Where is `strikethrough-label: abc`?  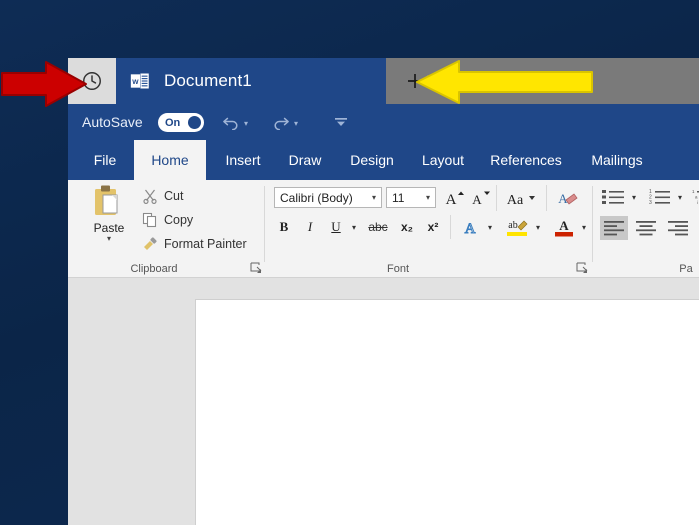
strikethrough-label: abc is located at coordinates (378, 227).